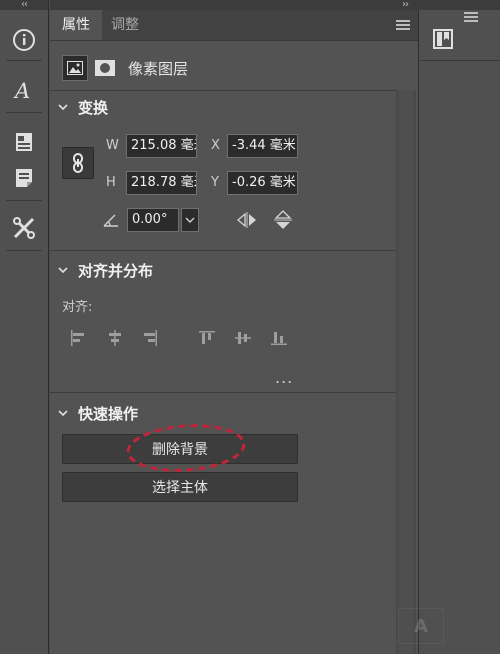 This screenshot has width=500, height=654. What do you see at coordinates (279, 338) in the screenshot?
I see `align-bottom-edges-icon` at bounding box center [279, 338].